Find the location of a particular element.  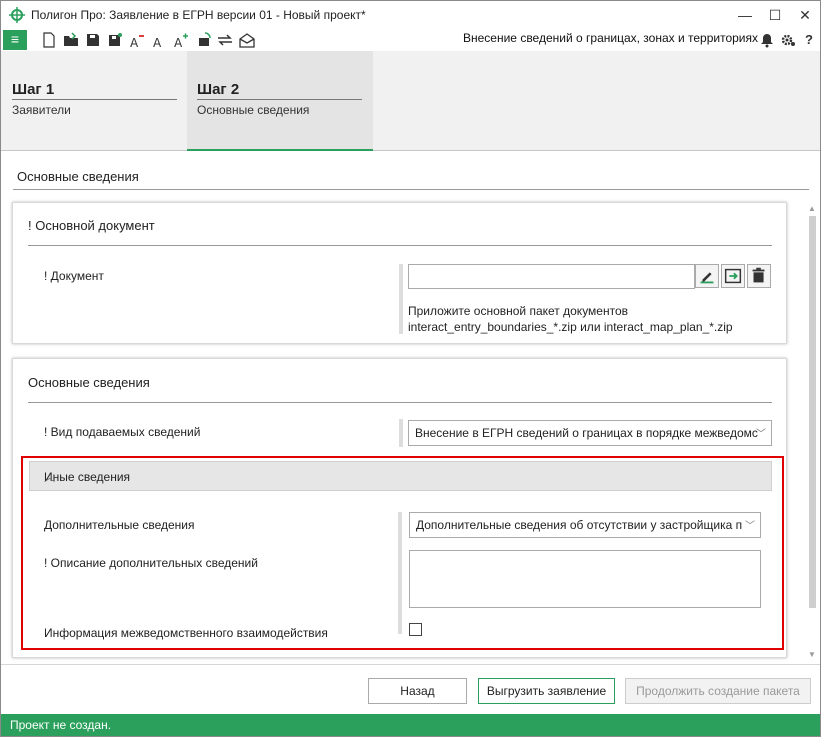

minimize-button: — is located at coordinates (745, 15).